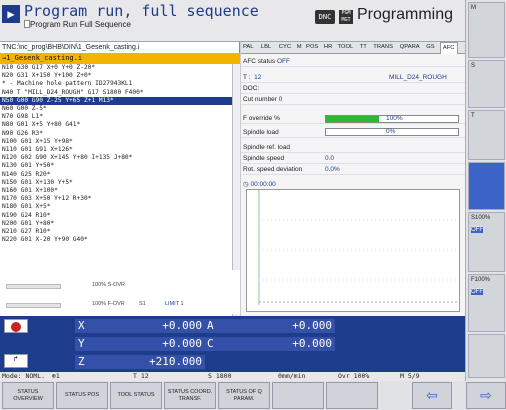 This screenshot has width=506, height=410. Describe the element at coordinates (353, 169) in the screenshot. I see `speed-dev-row: Rot. speed deviation 0.0%` at that location.